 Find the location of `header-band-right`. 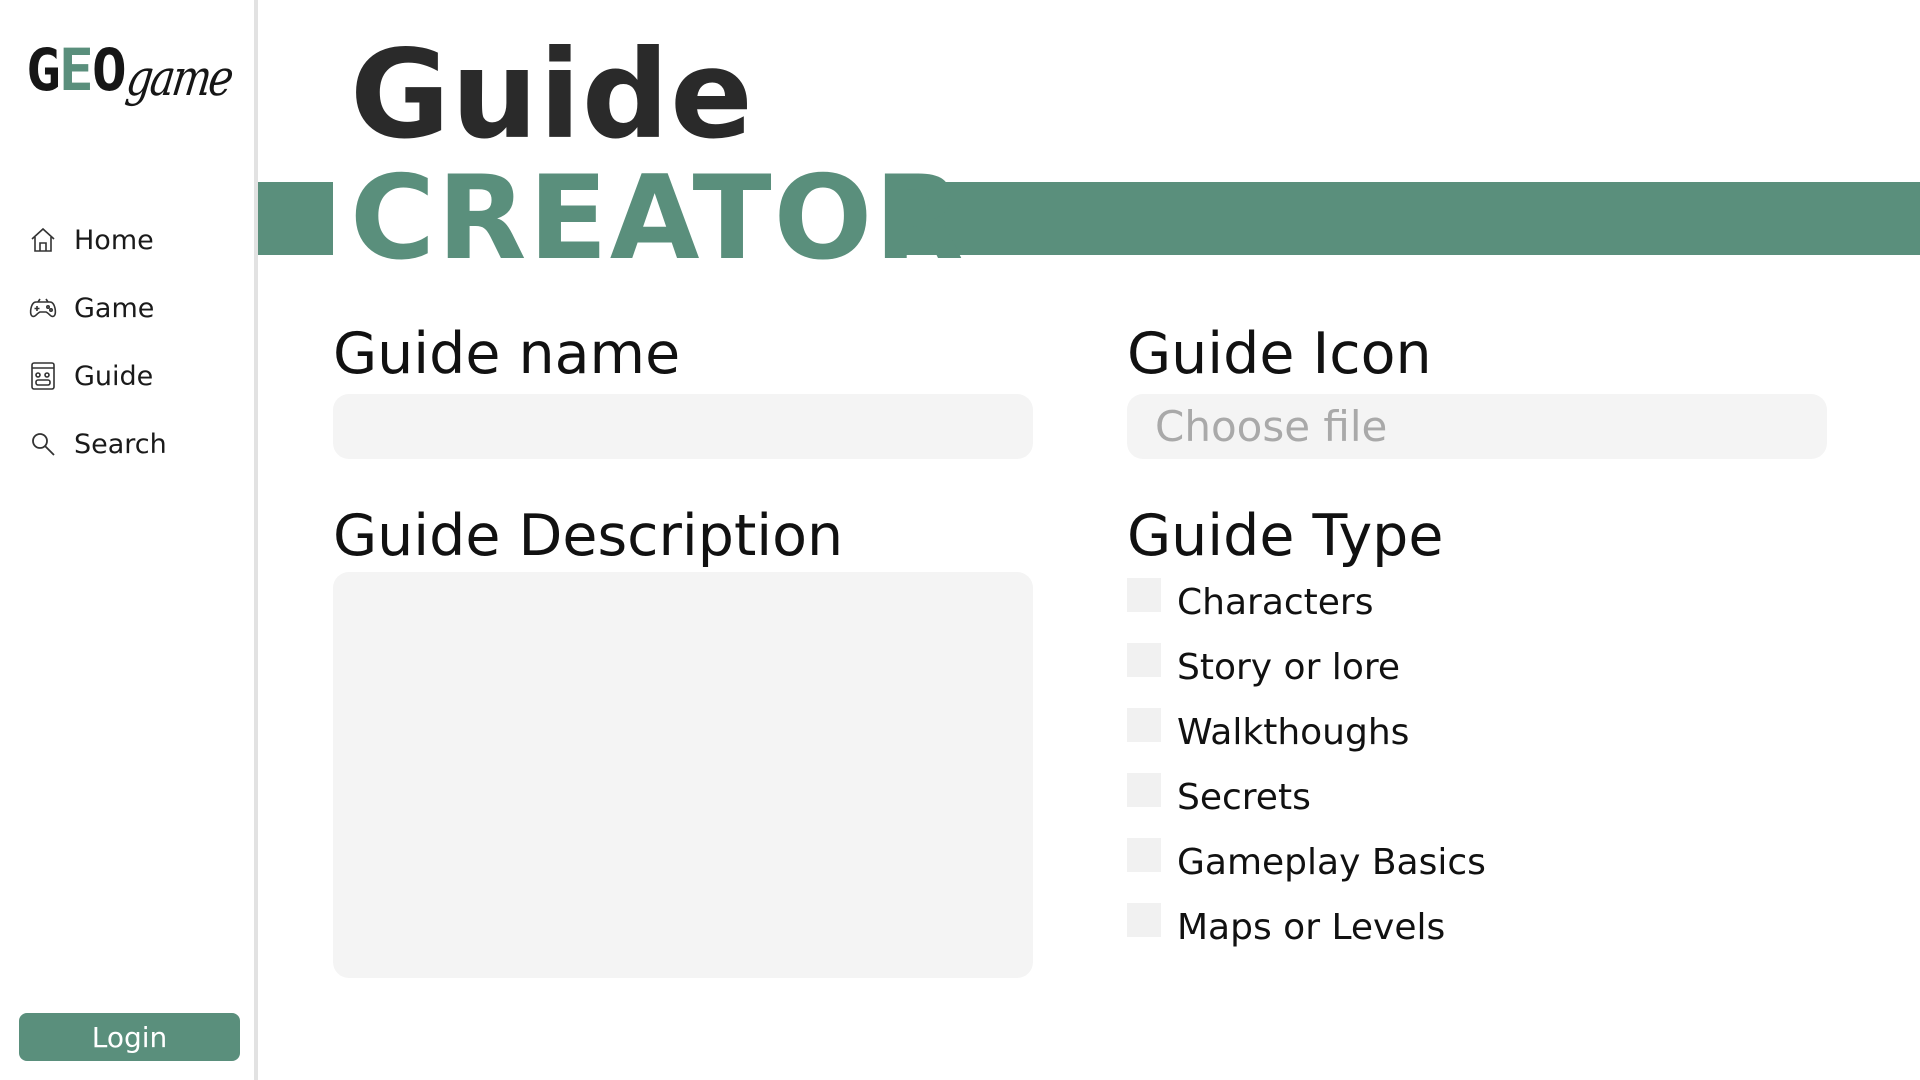

header-band-right is located at coordinates (1402, 218).